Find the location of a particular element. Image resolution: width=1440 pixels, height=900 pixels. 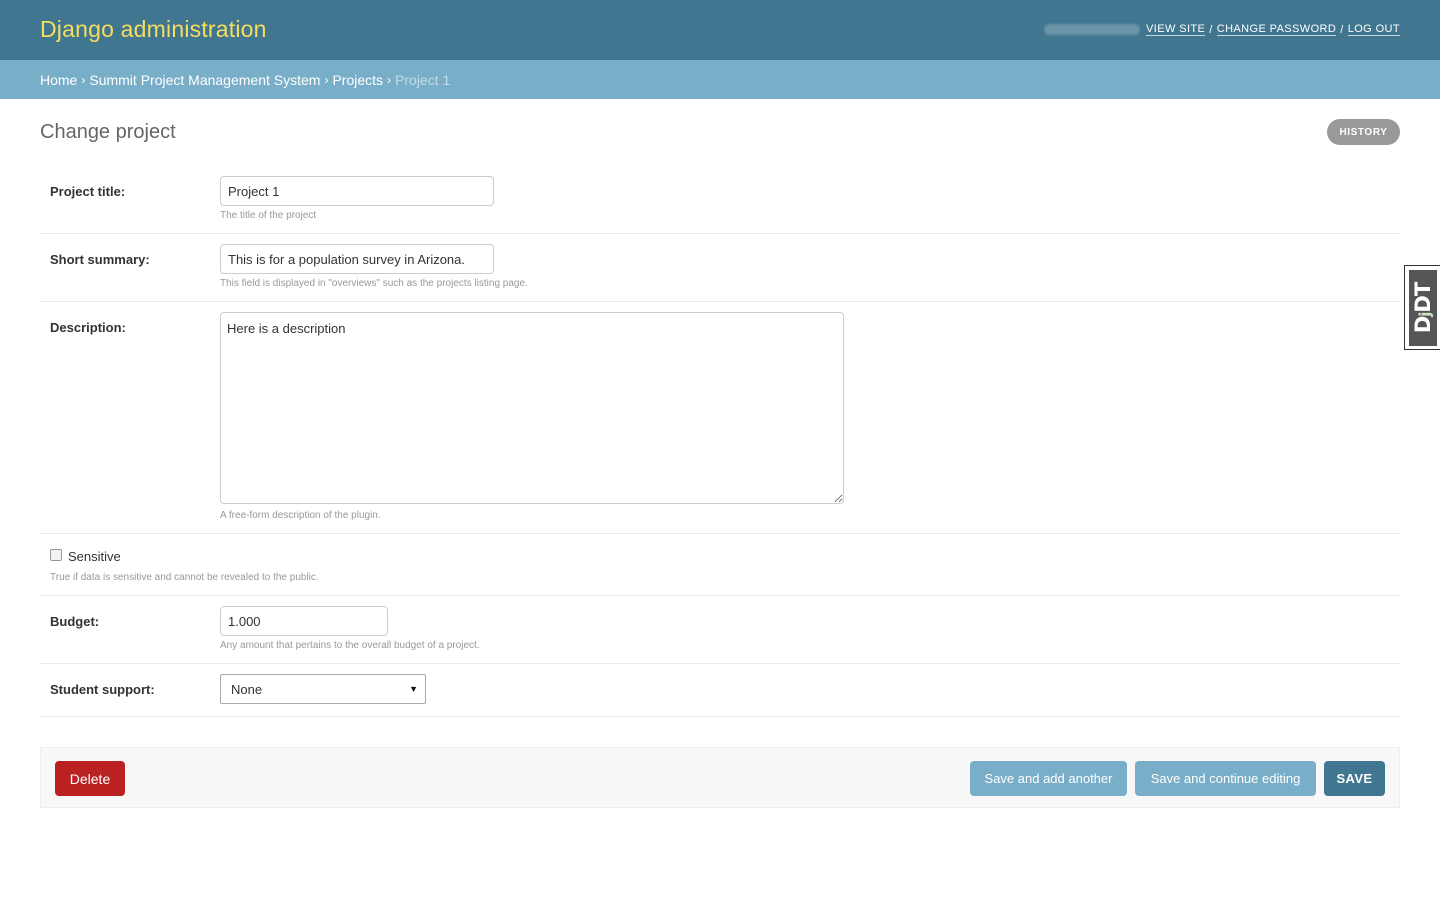

debug-toolbar-handle: DjDT is located at coordinates (1422, 307).